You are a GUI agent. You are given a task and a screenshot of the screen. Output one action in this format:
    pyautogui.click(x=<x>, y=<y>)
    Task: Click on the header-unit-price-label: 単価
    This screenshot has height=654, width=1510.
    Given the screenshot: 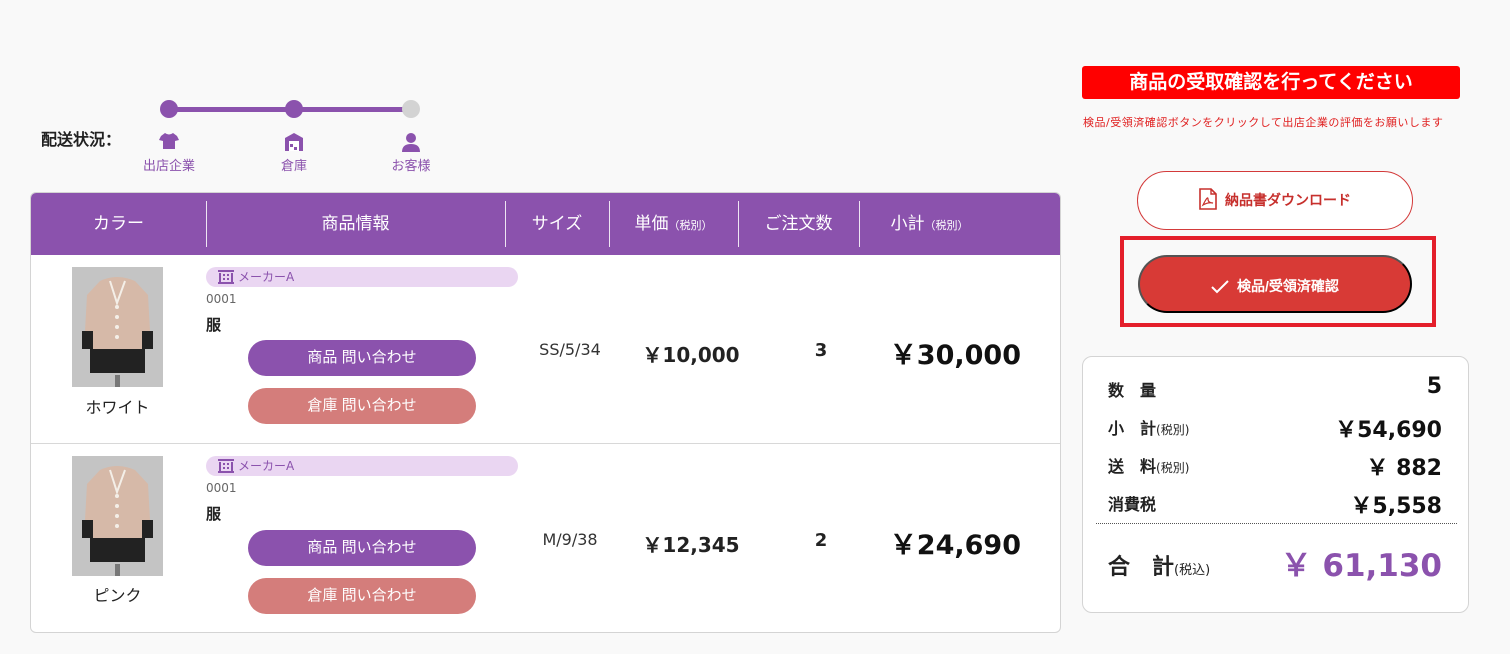 What is the action you would take?
    pyautogui.click(x=651, y=224)
    